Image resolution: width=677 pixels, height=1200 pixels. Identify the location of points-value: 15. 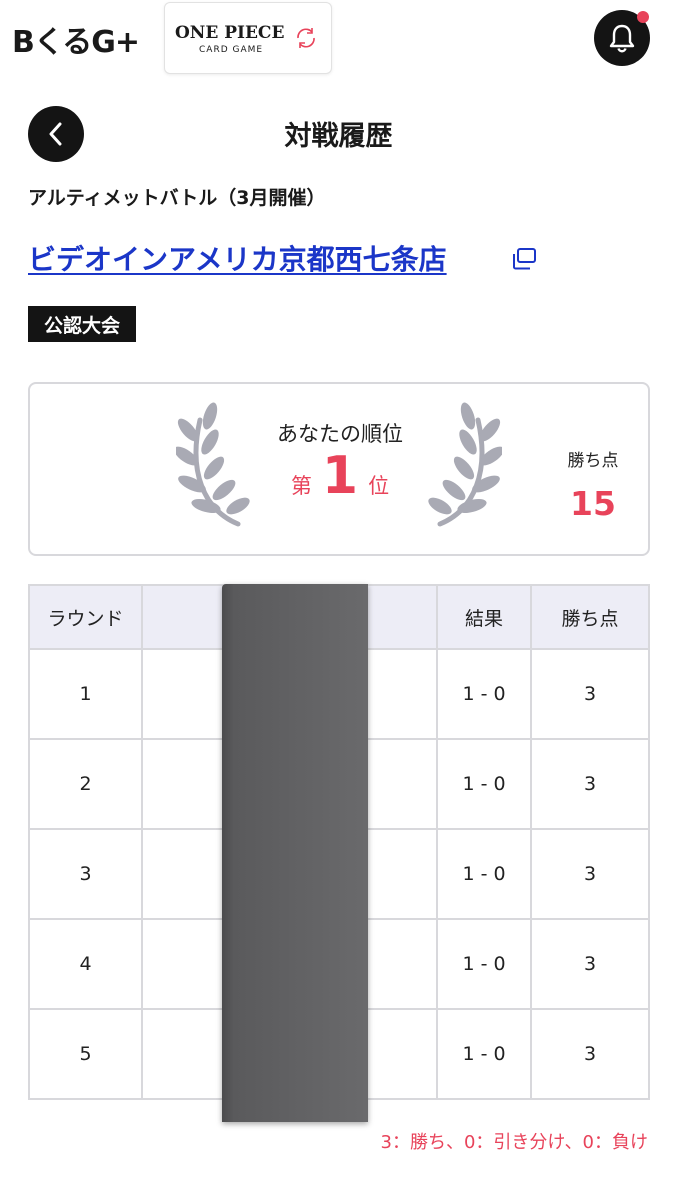
(593, 503).